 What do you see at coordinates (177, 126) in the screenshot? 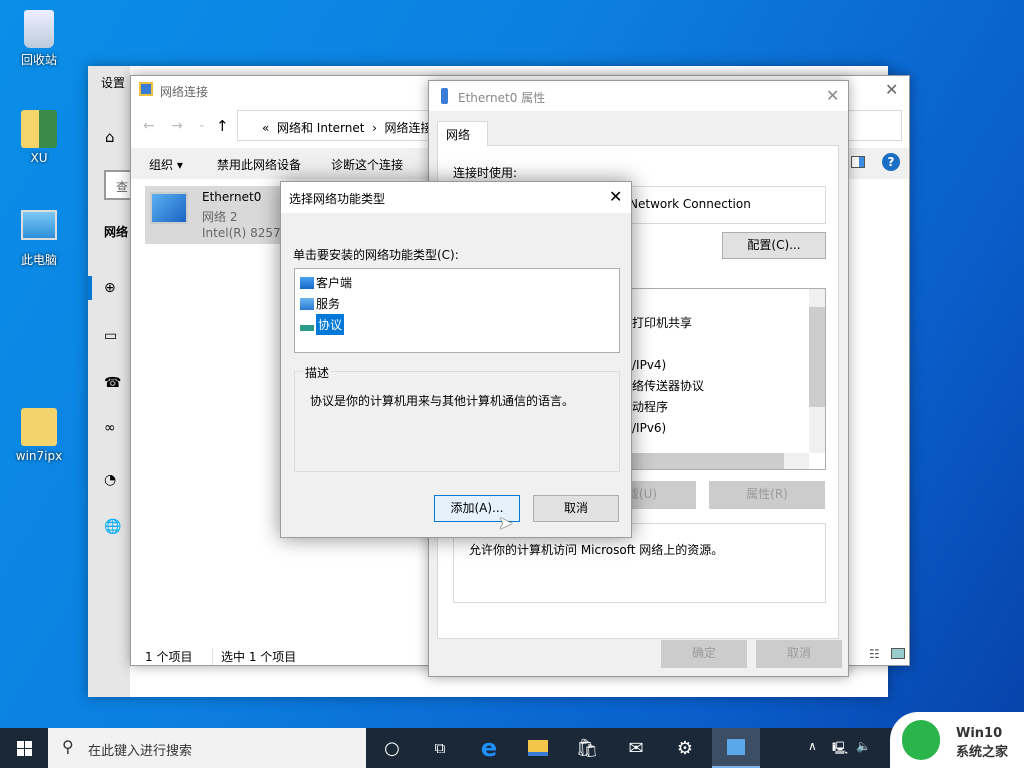
I see `forward-button: →` at bounding box center [177, 126].